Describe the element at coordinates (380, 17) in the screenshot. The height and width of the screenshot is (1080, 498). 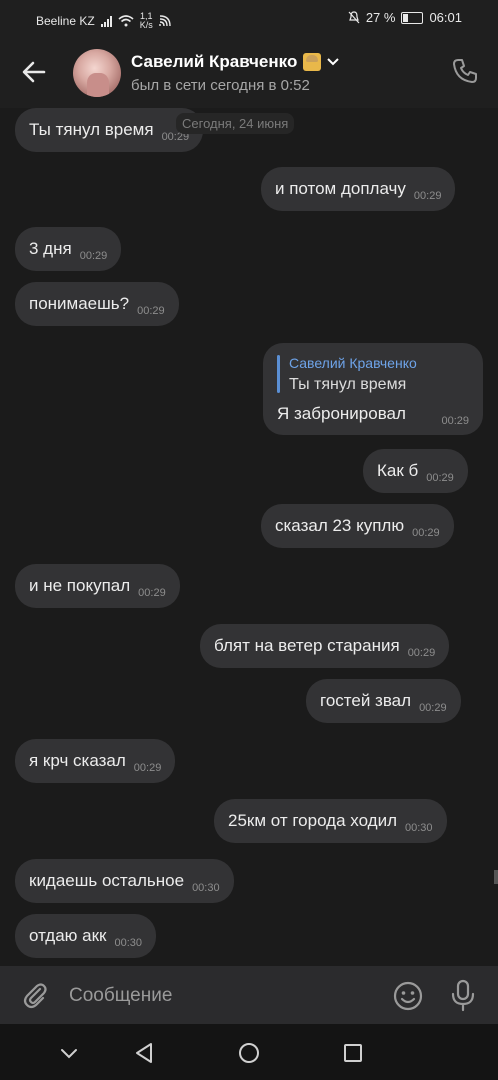
I see `battery-percent: 27 %` at that location.